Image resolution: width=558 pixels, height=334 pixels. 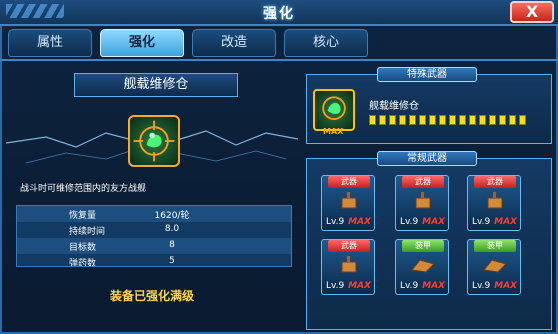 What do you see at coordinates (532, 12) in the screenshot?
I see `close-button: X` at bounding box center [532, 12].